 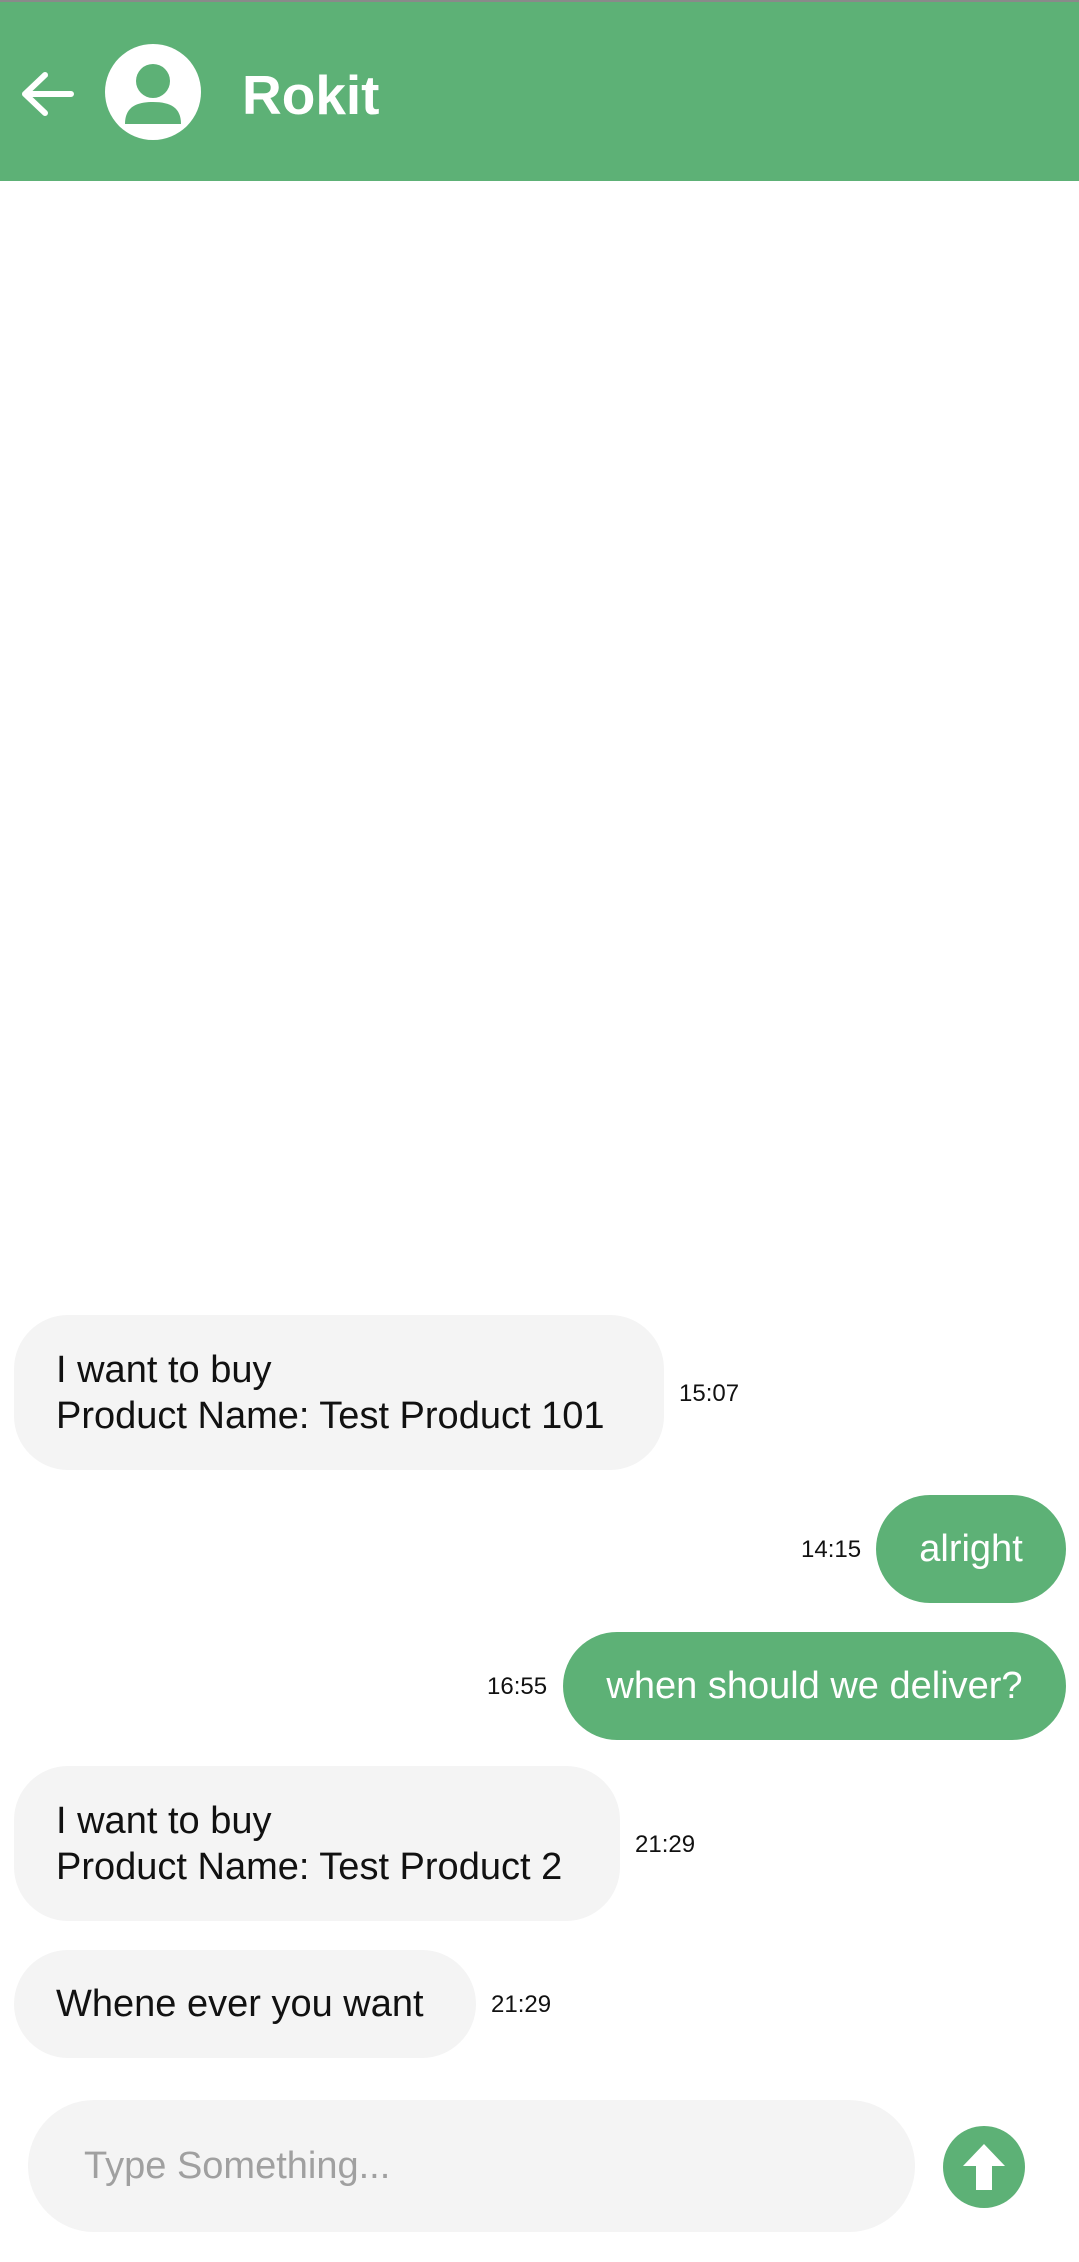 I want to click on message-composer, so click(x=471, y=2166).